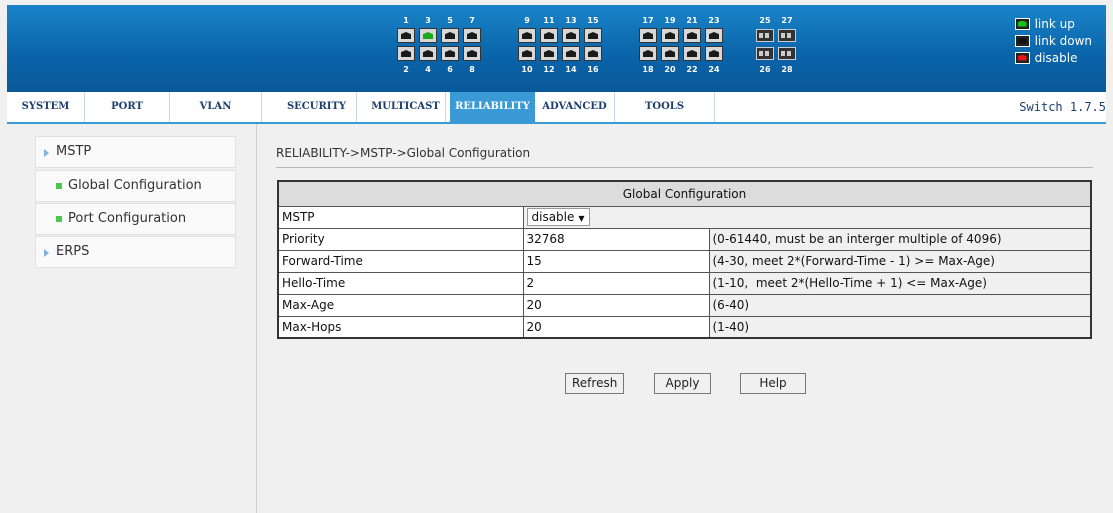 This screenshot has height=513, width=1113. Describe the element at coordinates (571, 53) in the screenshot. I see `port-14-icon` at that location.